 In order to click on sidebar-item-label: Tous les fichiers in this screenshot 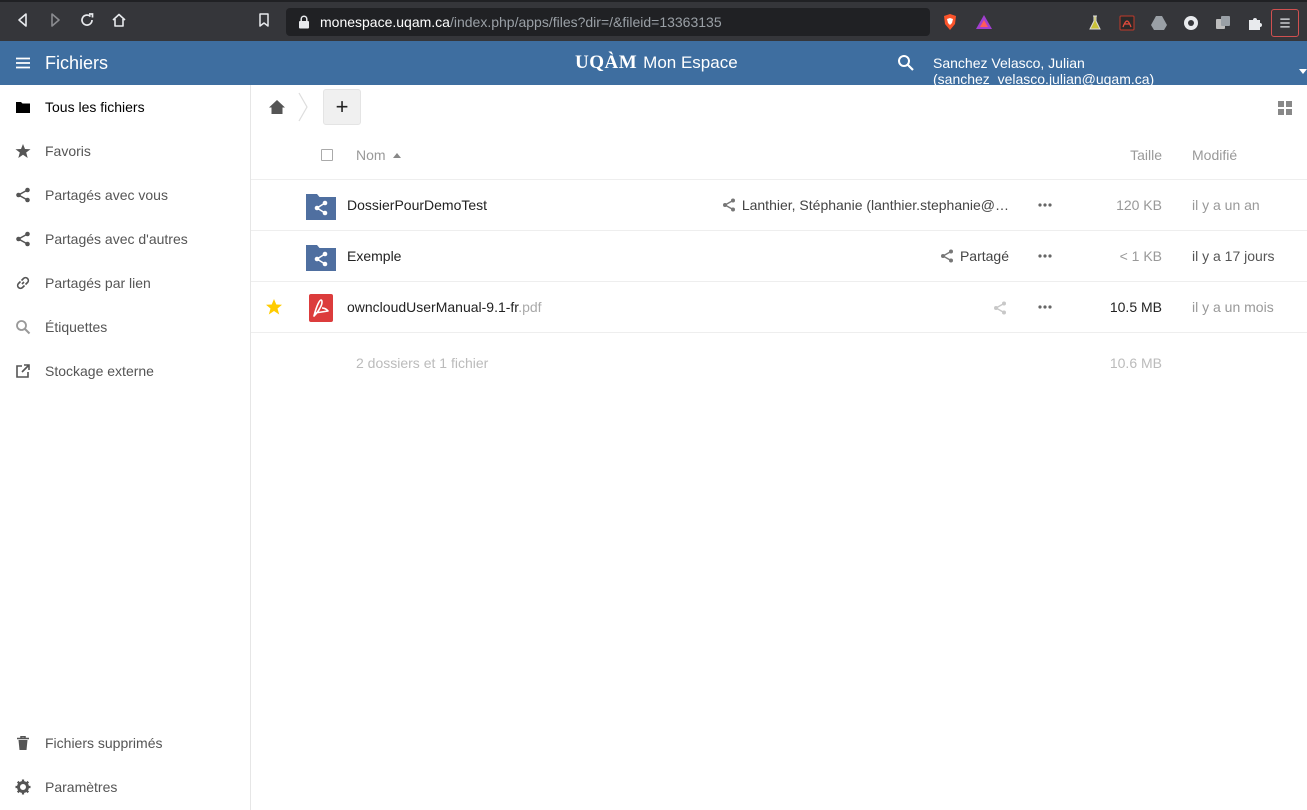, I will do `click(95, 107)`.